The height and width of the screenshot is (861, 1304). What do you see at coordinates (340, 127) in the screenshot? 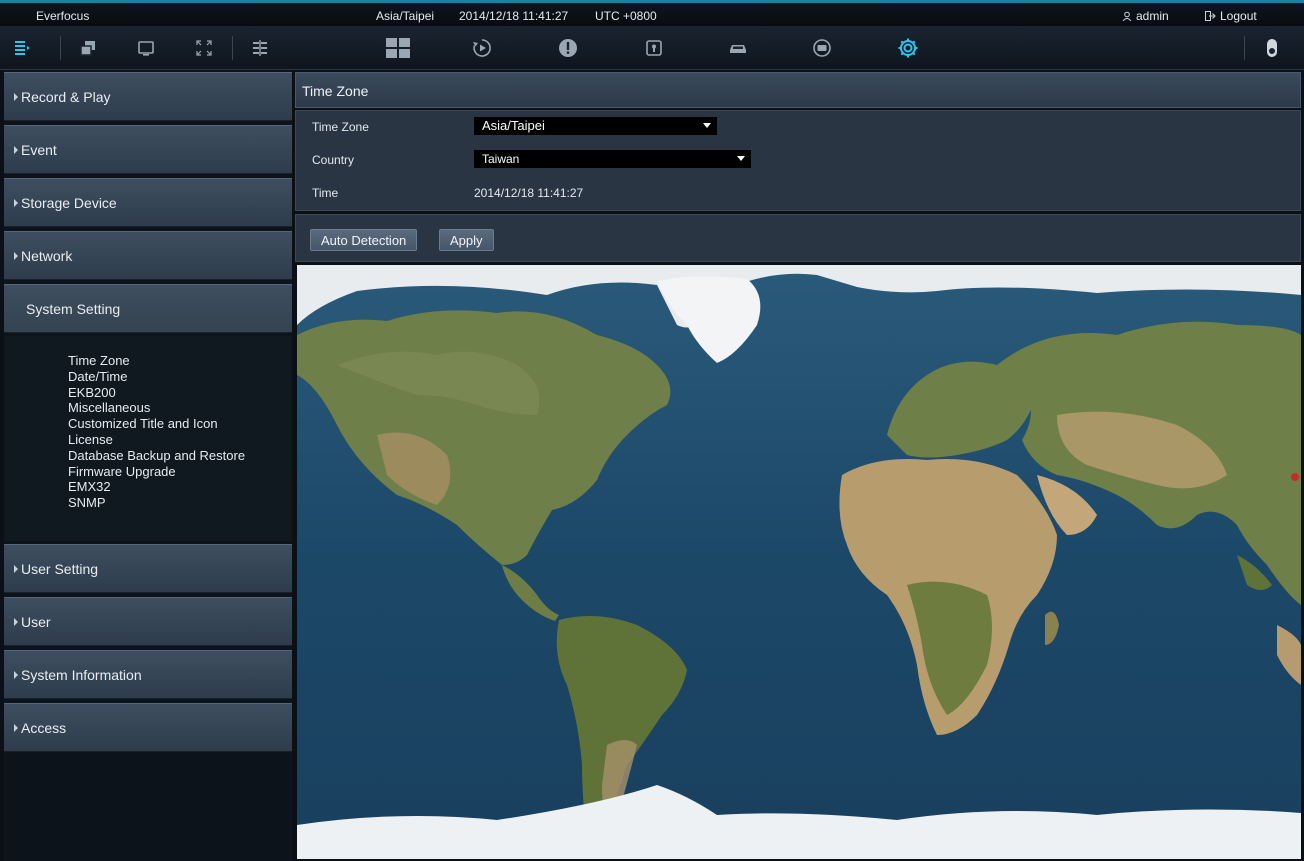
I see `time-zone-label: Time Zone` at bounding box center [340, 127].